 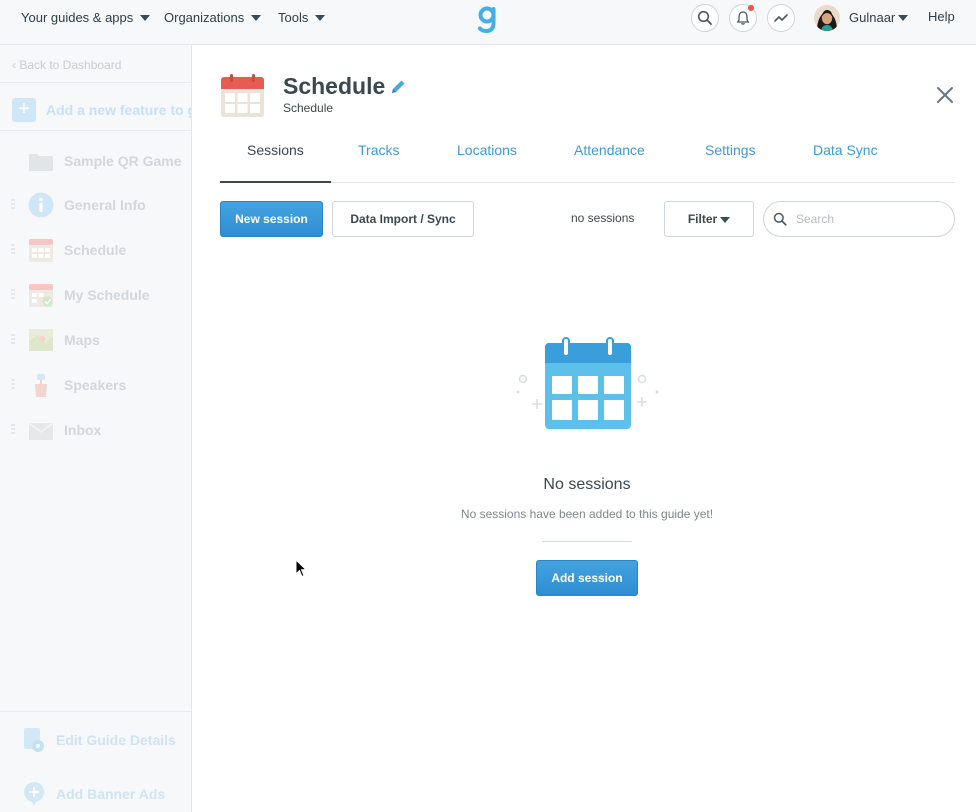 I want to click on organizations-menu: Organizations, so click(x=213, y=17).